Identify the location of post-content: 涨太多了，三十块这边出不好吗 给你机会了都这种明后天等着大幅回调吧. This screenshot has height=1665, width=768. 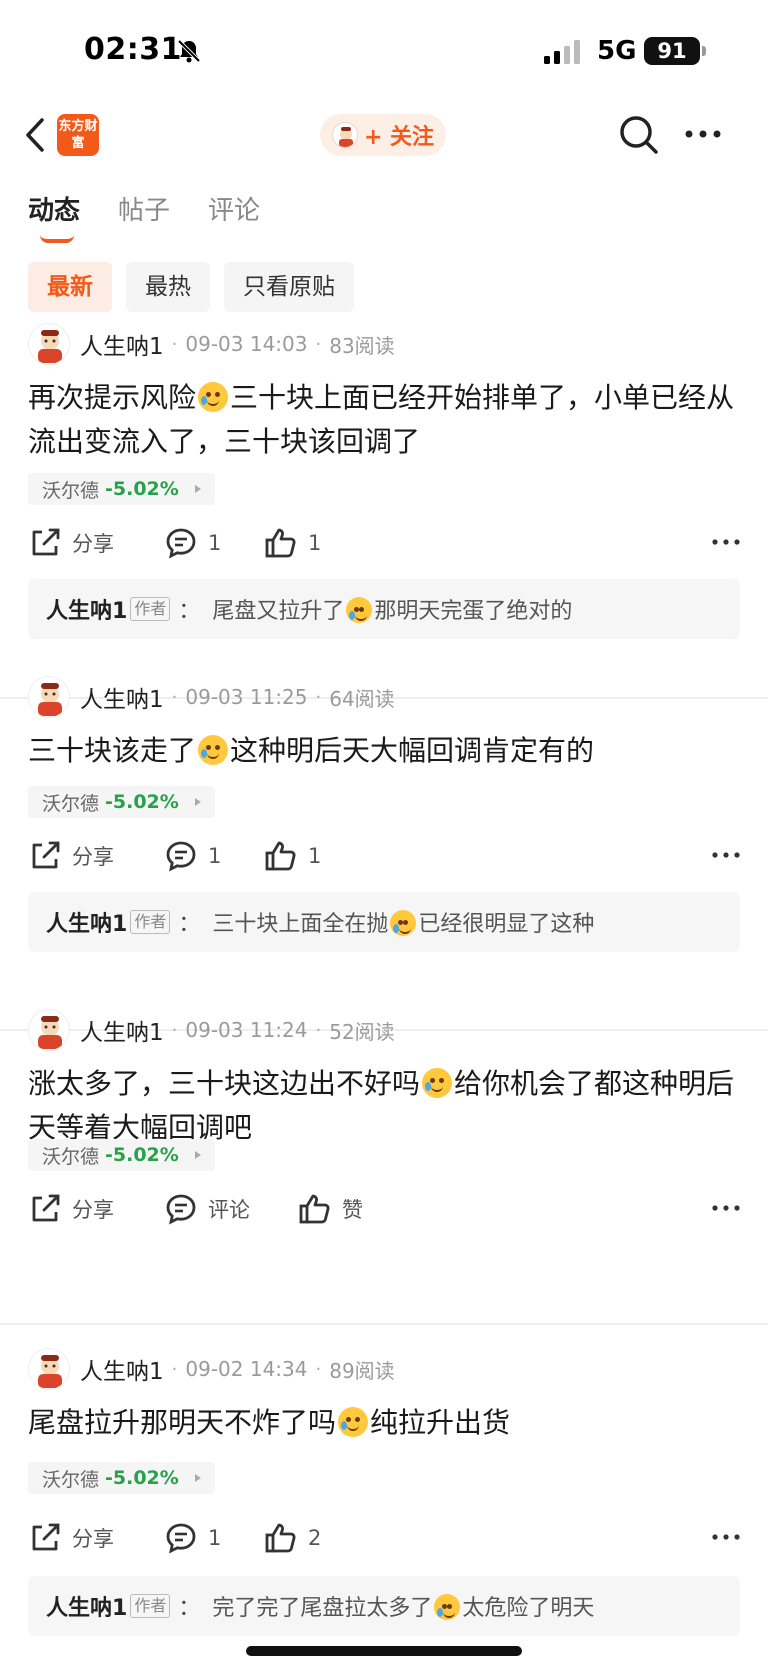
(384, 1106).